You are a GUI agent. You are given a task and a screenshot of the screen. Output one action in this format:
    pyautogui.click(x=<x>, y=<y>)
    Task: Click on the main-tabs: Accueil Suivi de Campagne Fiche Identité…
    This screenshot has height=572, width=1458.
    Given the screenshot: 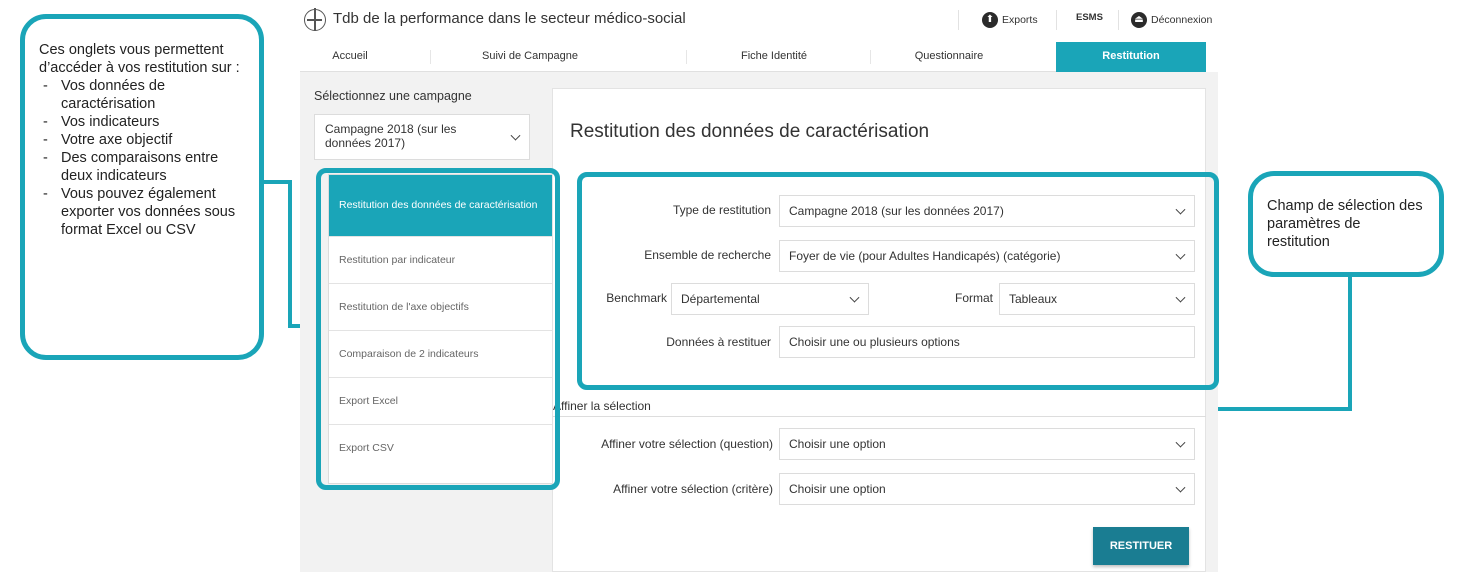 What is the action you would take?
    pyautogui.click(x=753, y=57)
    